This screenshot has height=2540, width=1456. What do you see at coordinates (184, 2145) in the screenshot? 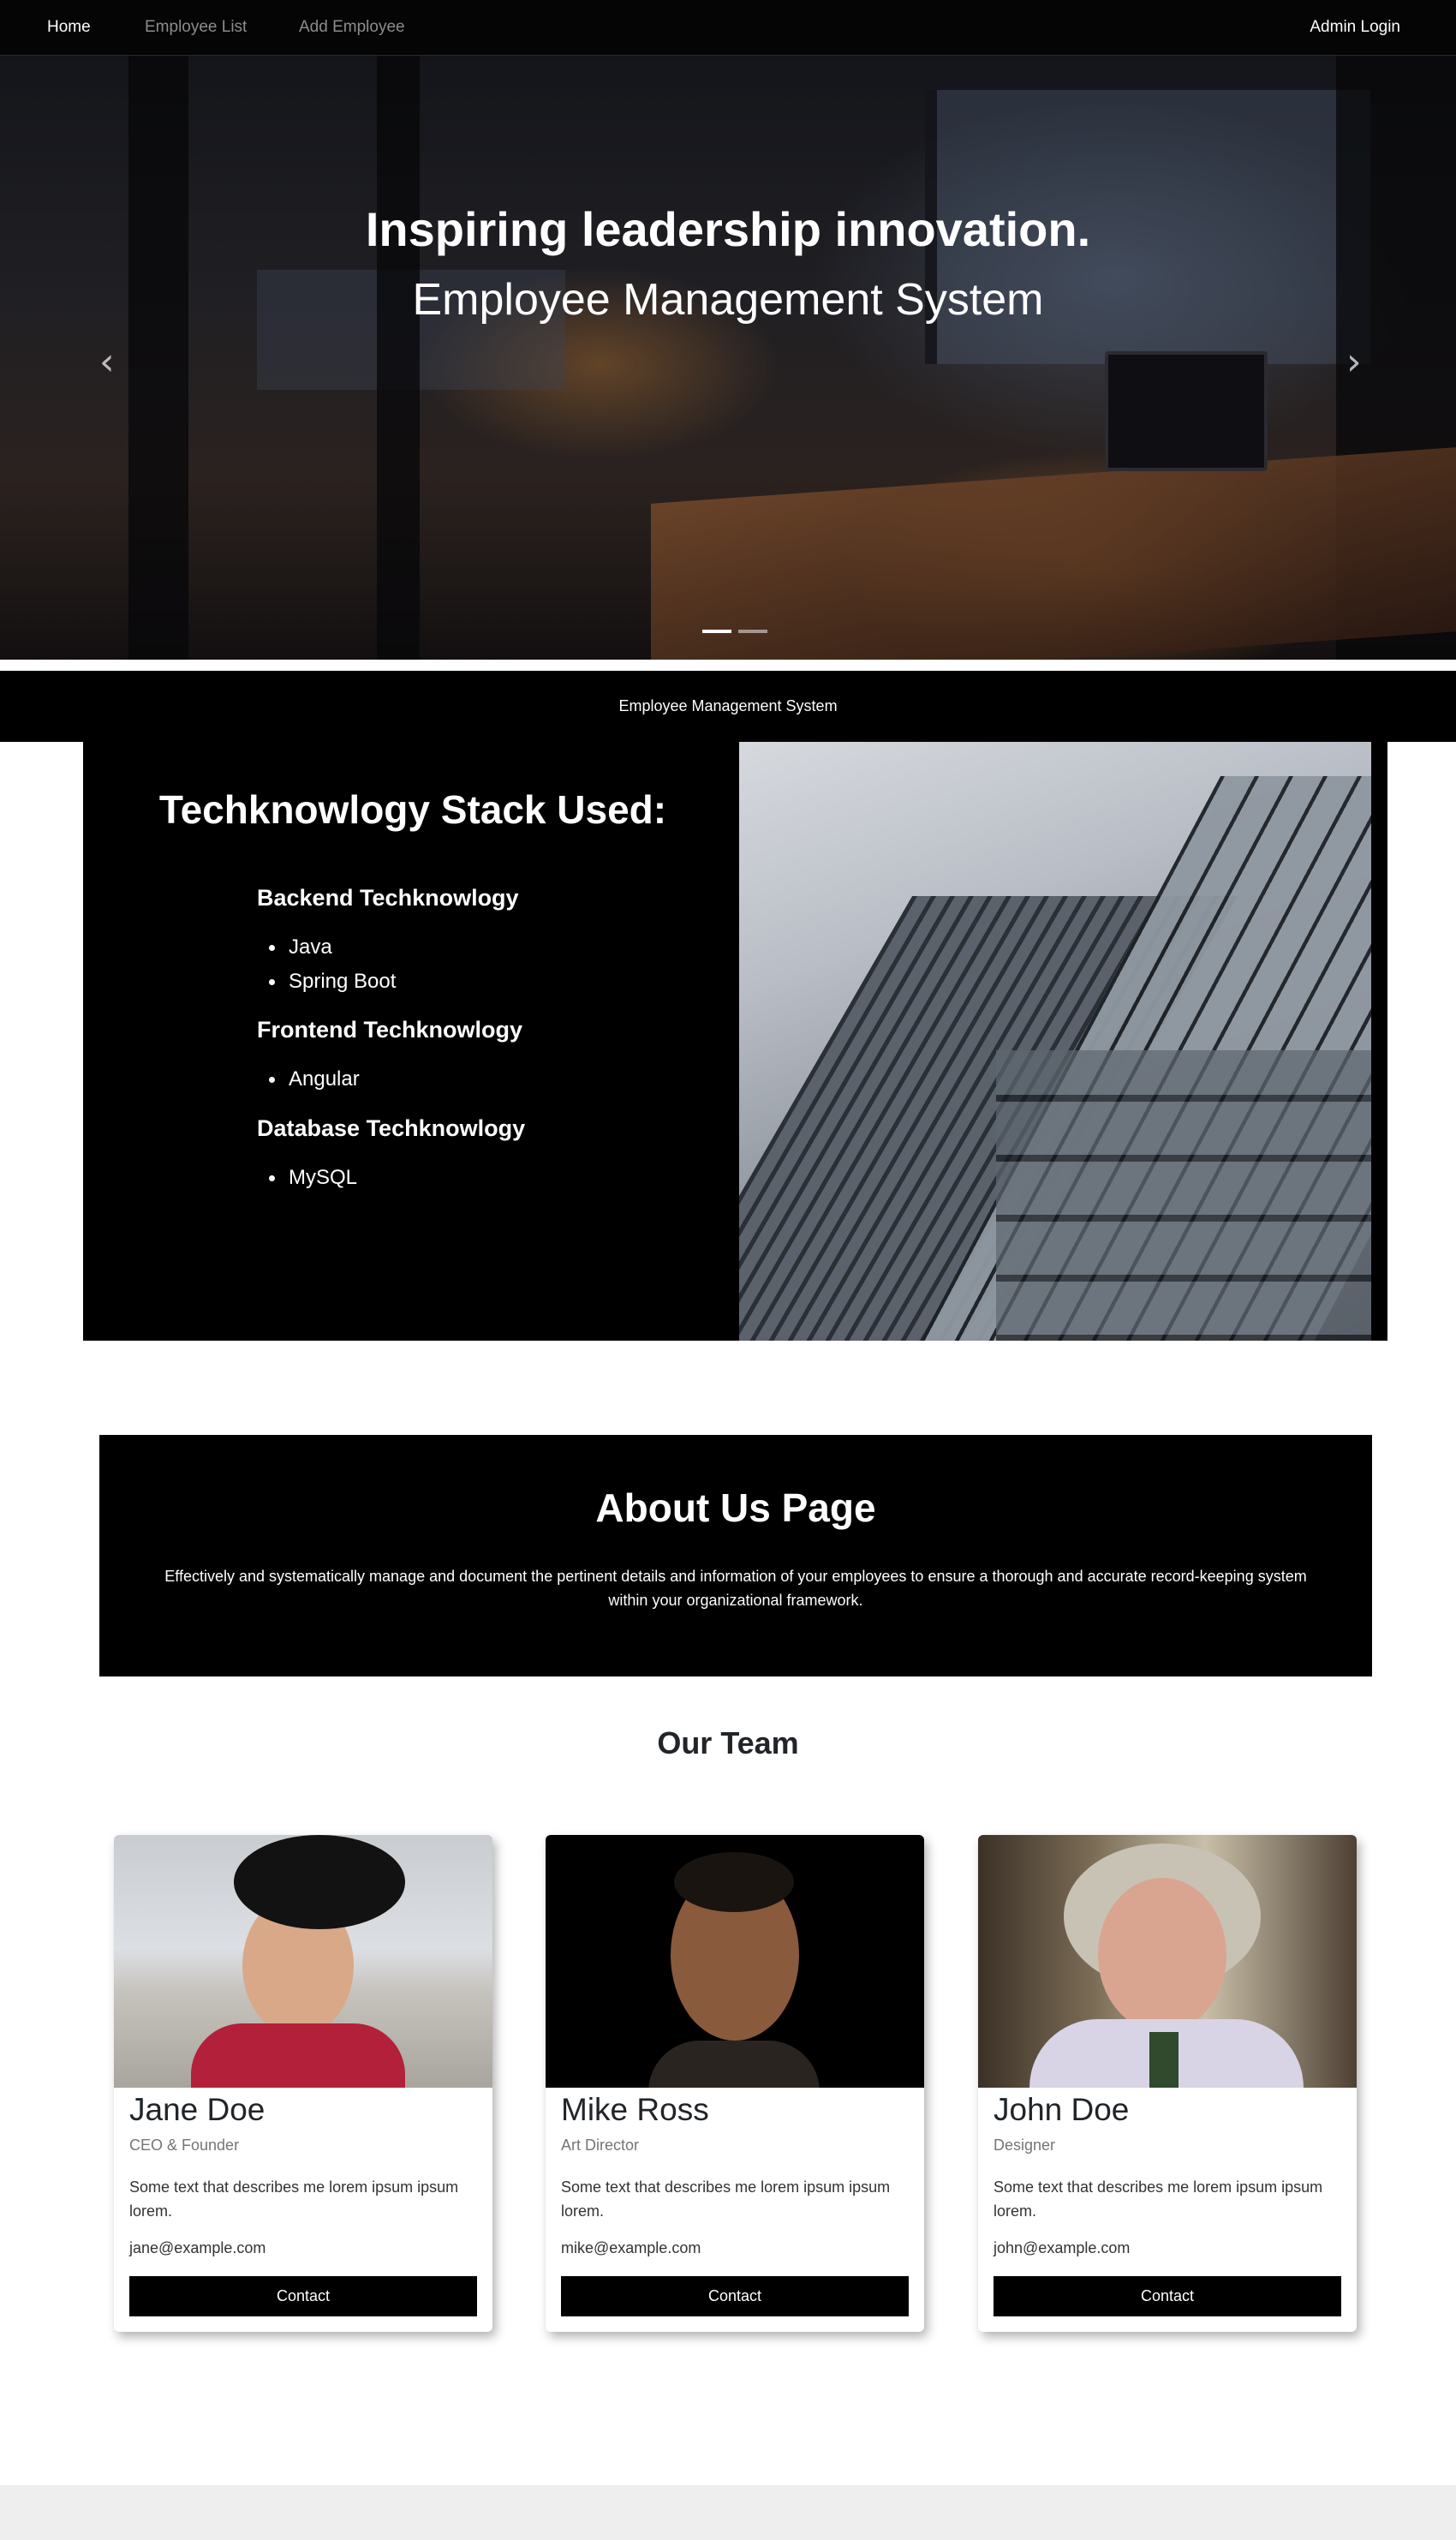
I see `member-role: CEO & Founder` at bounding box center [184, 2145].